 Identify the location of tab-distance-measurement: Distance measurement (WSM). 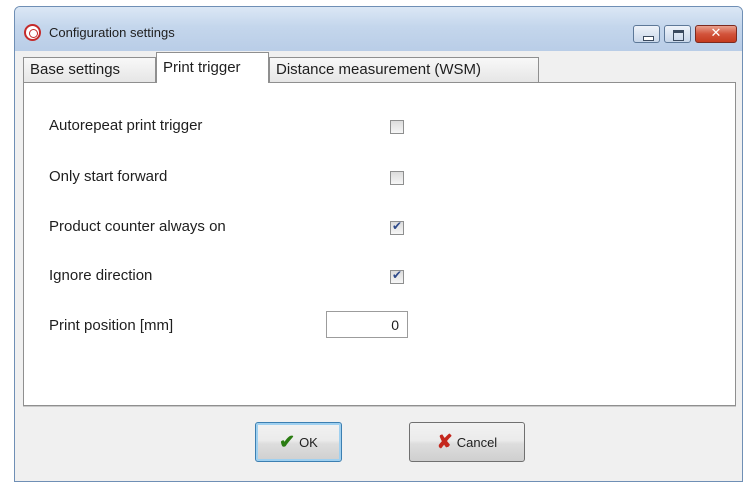
(404, 69).